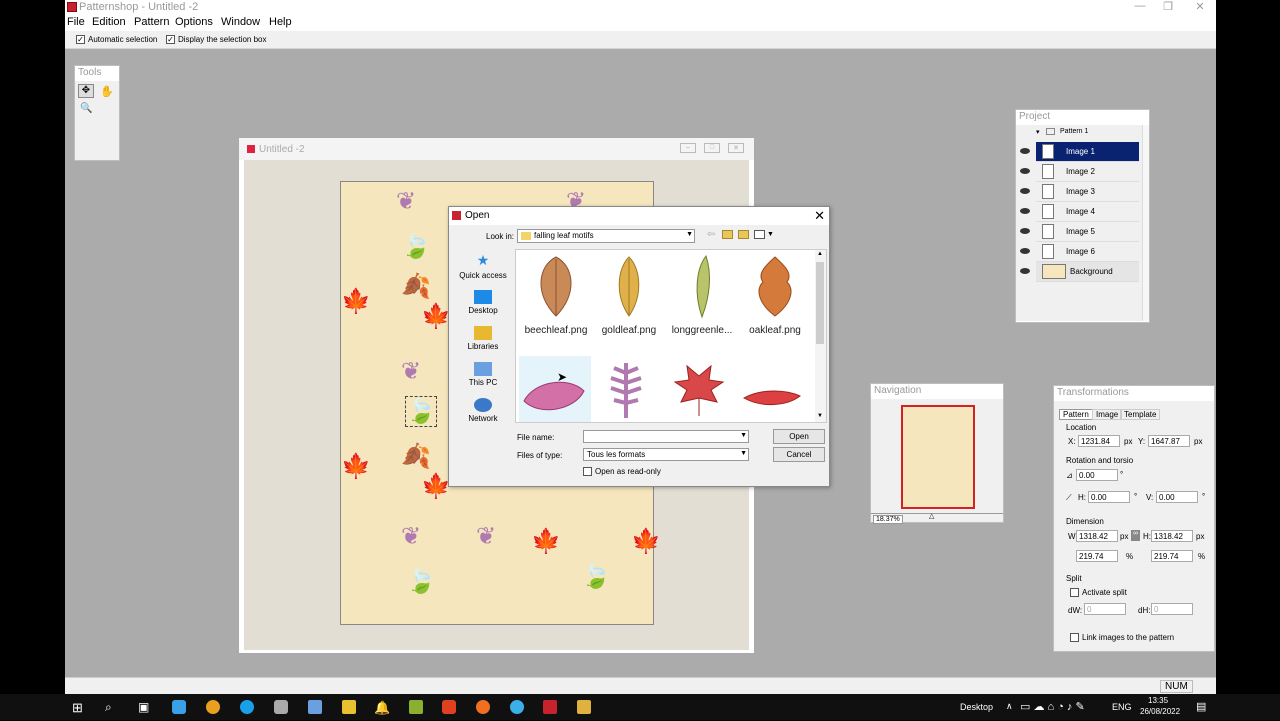 The height and width of the screenshot is (721, 1280). What do you see at coordinates (1140, 6) in the screenshot?
I see `minimize-icon: —` at bounding box center [1140, 6].